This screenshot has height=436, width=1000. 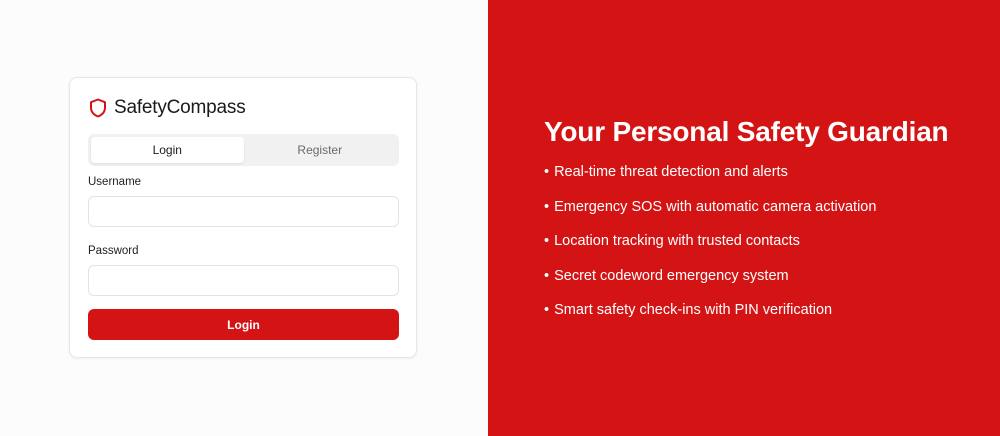 What do you see at coordinates (243, 280) in the screenshot?
I see `password-input` at bounding box center [243, 280].